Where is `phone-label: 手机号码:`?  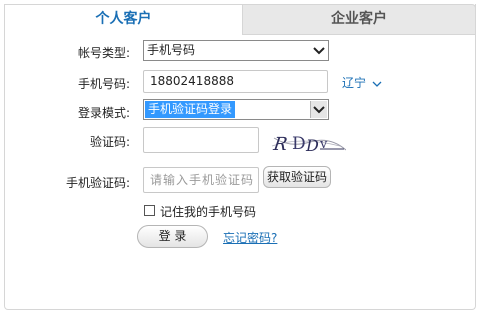 phone-label: 手机号码: is located at coordinates (103, 84).